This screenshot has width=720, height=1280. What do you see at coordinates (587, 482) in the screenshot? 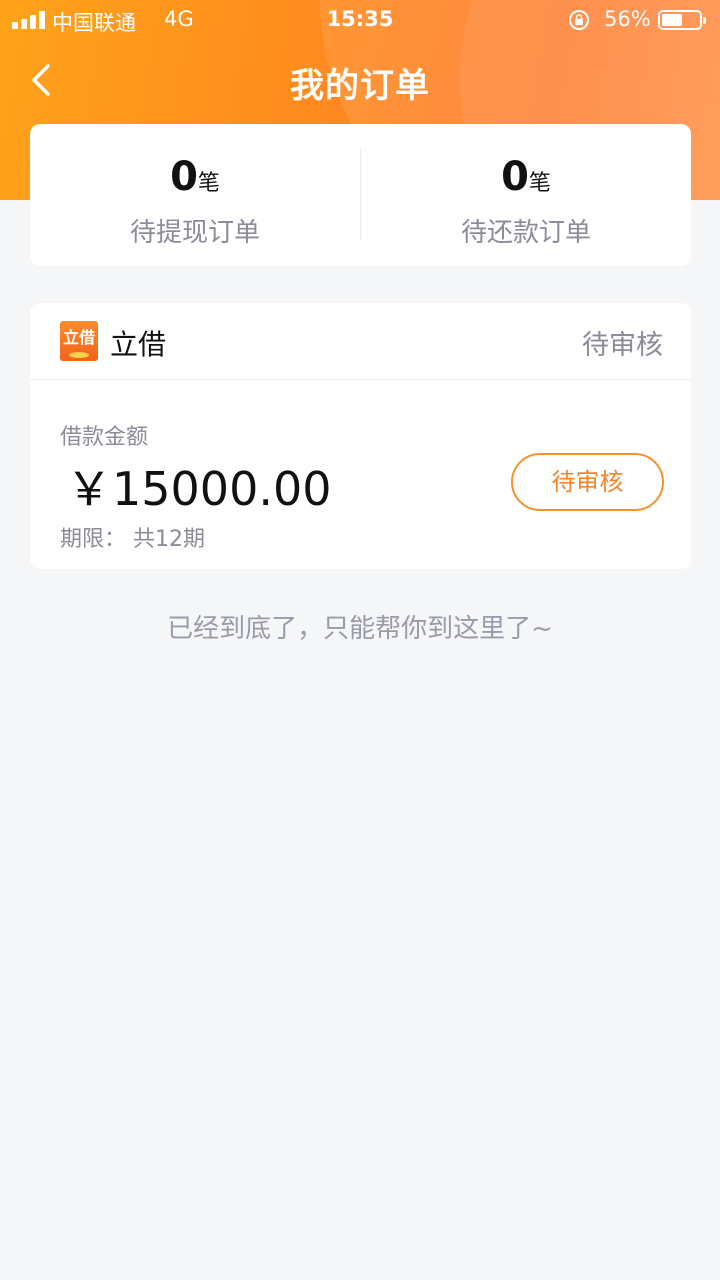
I see `pending-review-button: 待审核` at bounding box center [587, 482].